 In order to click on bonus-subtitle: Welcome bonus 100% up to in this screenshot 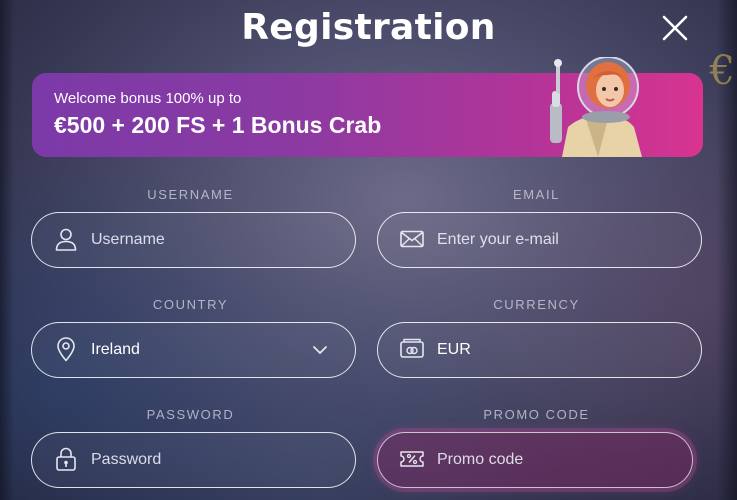, I will do `click(148, 98)`.